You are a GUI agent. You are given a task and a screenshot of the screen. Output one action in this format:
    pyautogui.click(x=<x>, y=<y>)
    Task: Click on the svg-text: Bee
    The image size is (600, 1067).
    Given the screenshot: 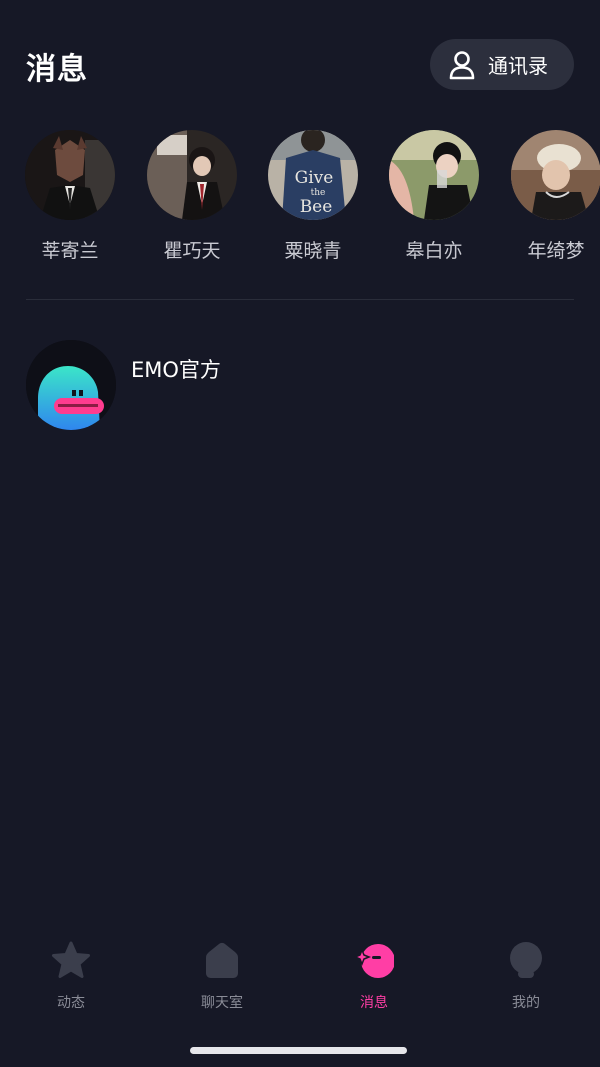 What is the action you would take?
    pyautogui.click(x=316, y=207)
    